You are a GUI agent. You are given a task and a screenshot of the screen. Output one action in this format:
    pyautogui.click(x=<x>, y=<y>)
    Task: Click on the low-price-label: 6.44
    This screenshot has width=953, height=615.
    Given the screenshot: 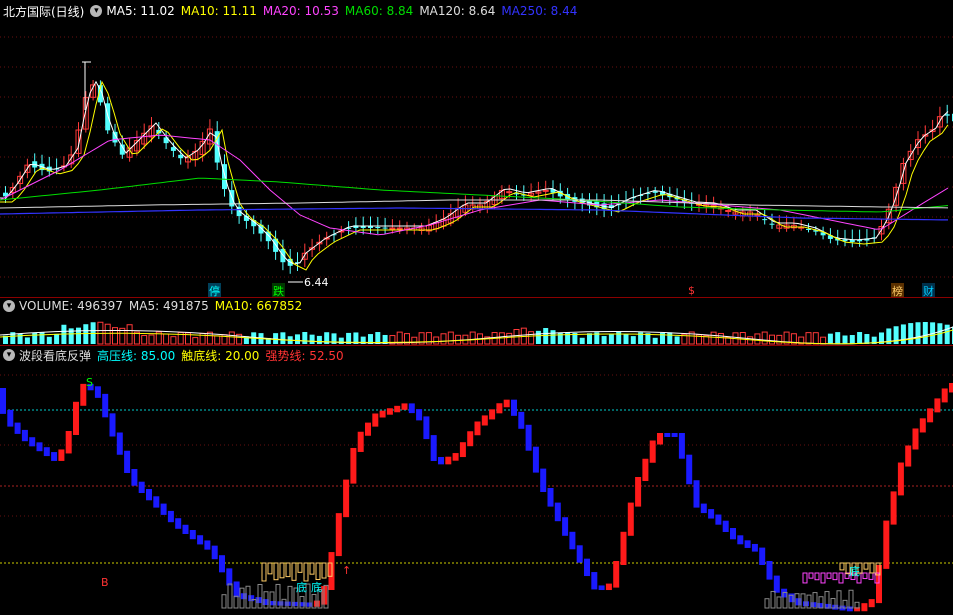 What is the action you would take?
    pyautogui.click(x=316, y=282)
    